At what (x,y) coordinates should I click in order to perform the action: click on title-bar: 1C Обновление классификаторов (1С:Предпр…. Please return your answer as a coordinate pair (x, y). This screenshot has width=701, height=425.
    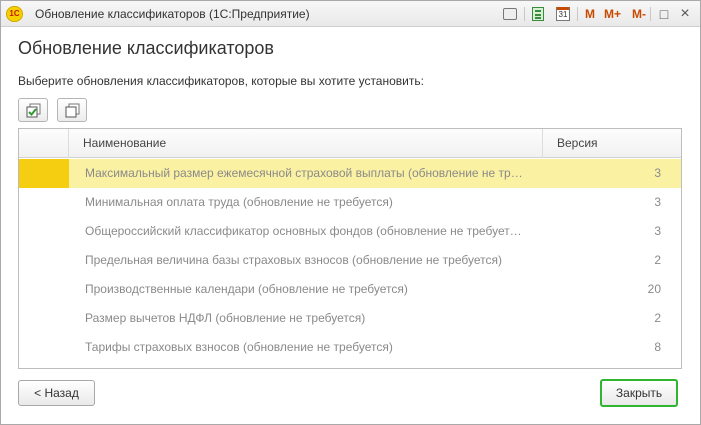
    Looking at the image, I should click on (350, 14).